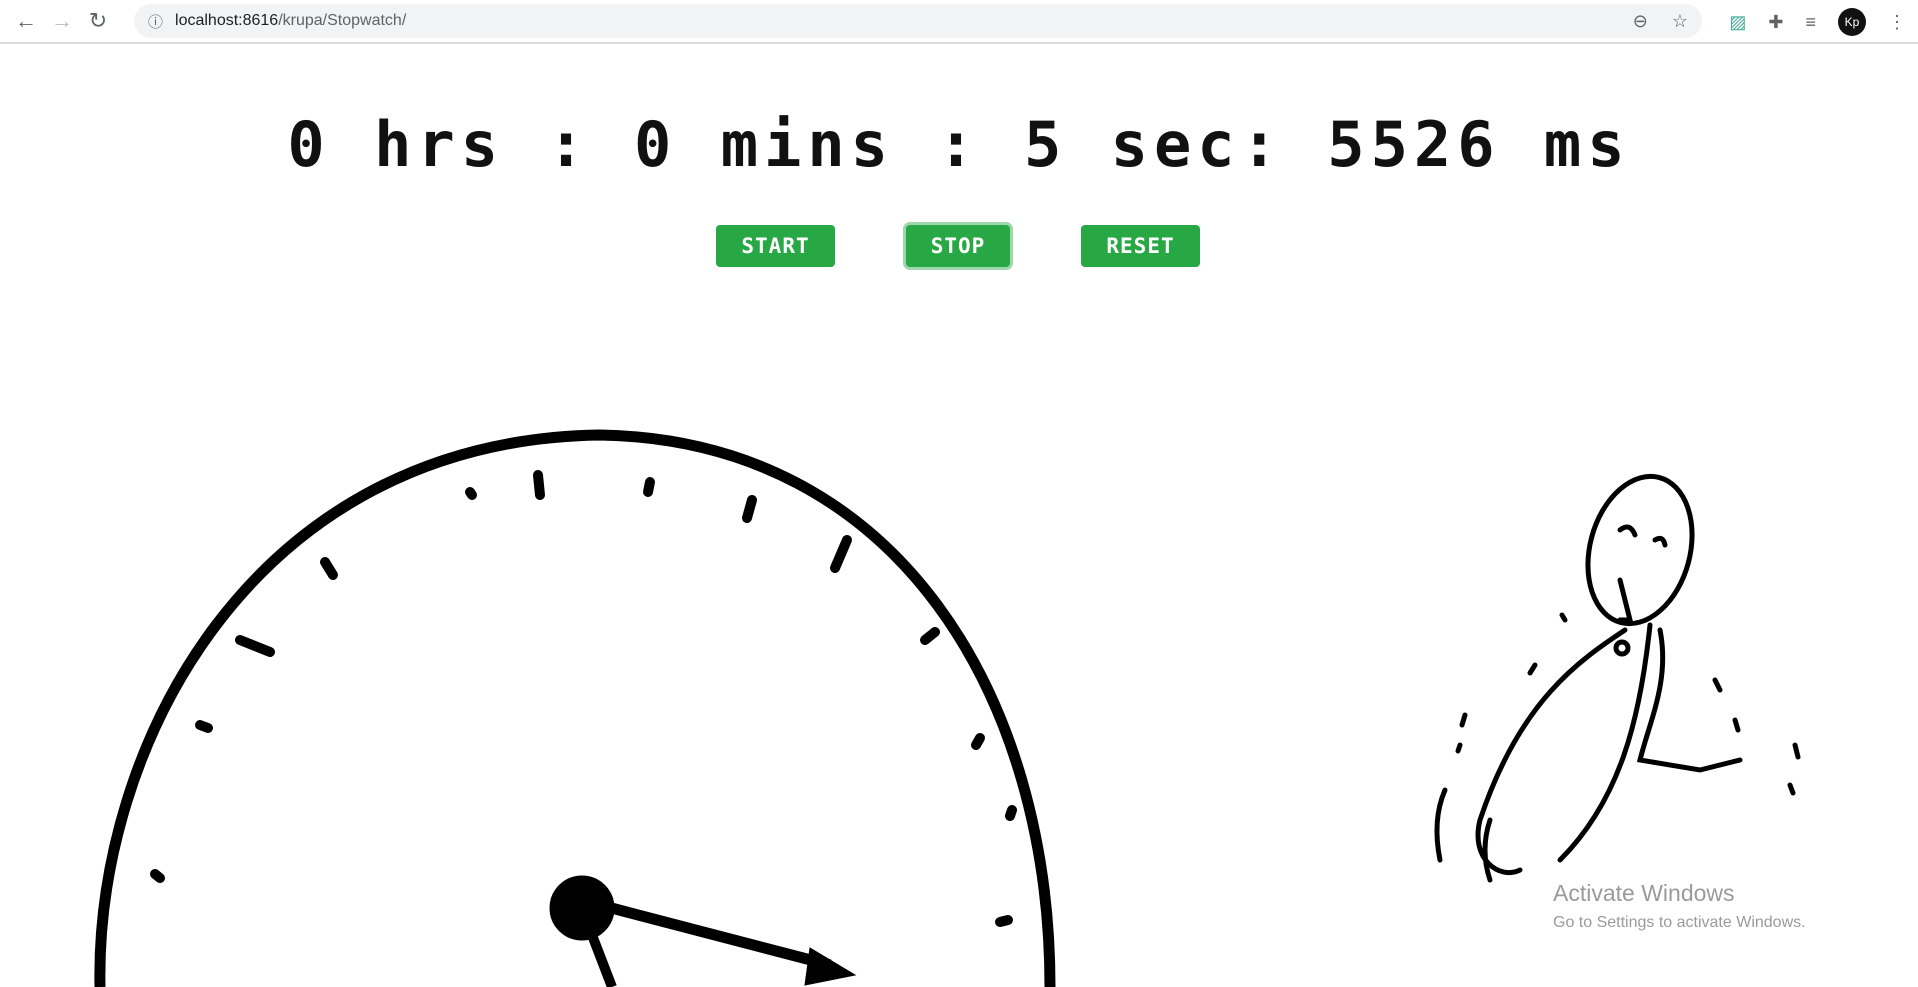  What do you see at coordinates (1679, 922) in the screenshot?
I see `activate-windows-subtitle: Go to Settings to activate Windows.` at bounding box center [1679, 922].